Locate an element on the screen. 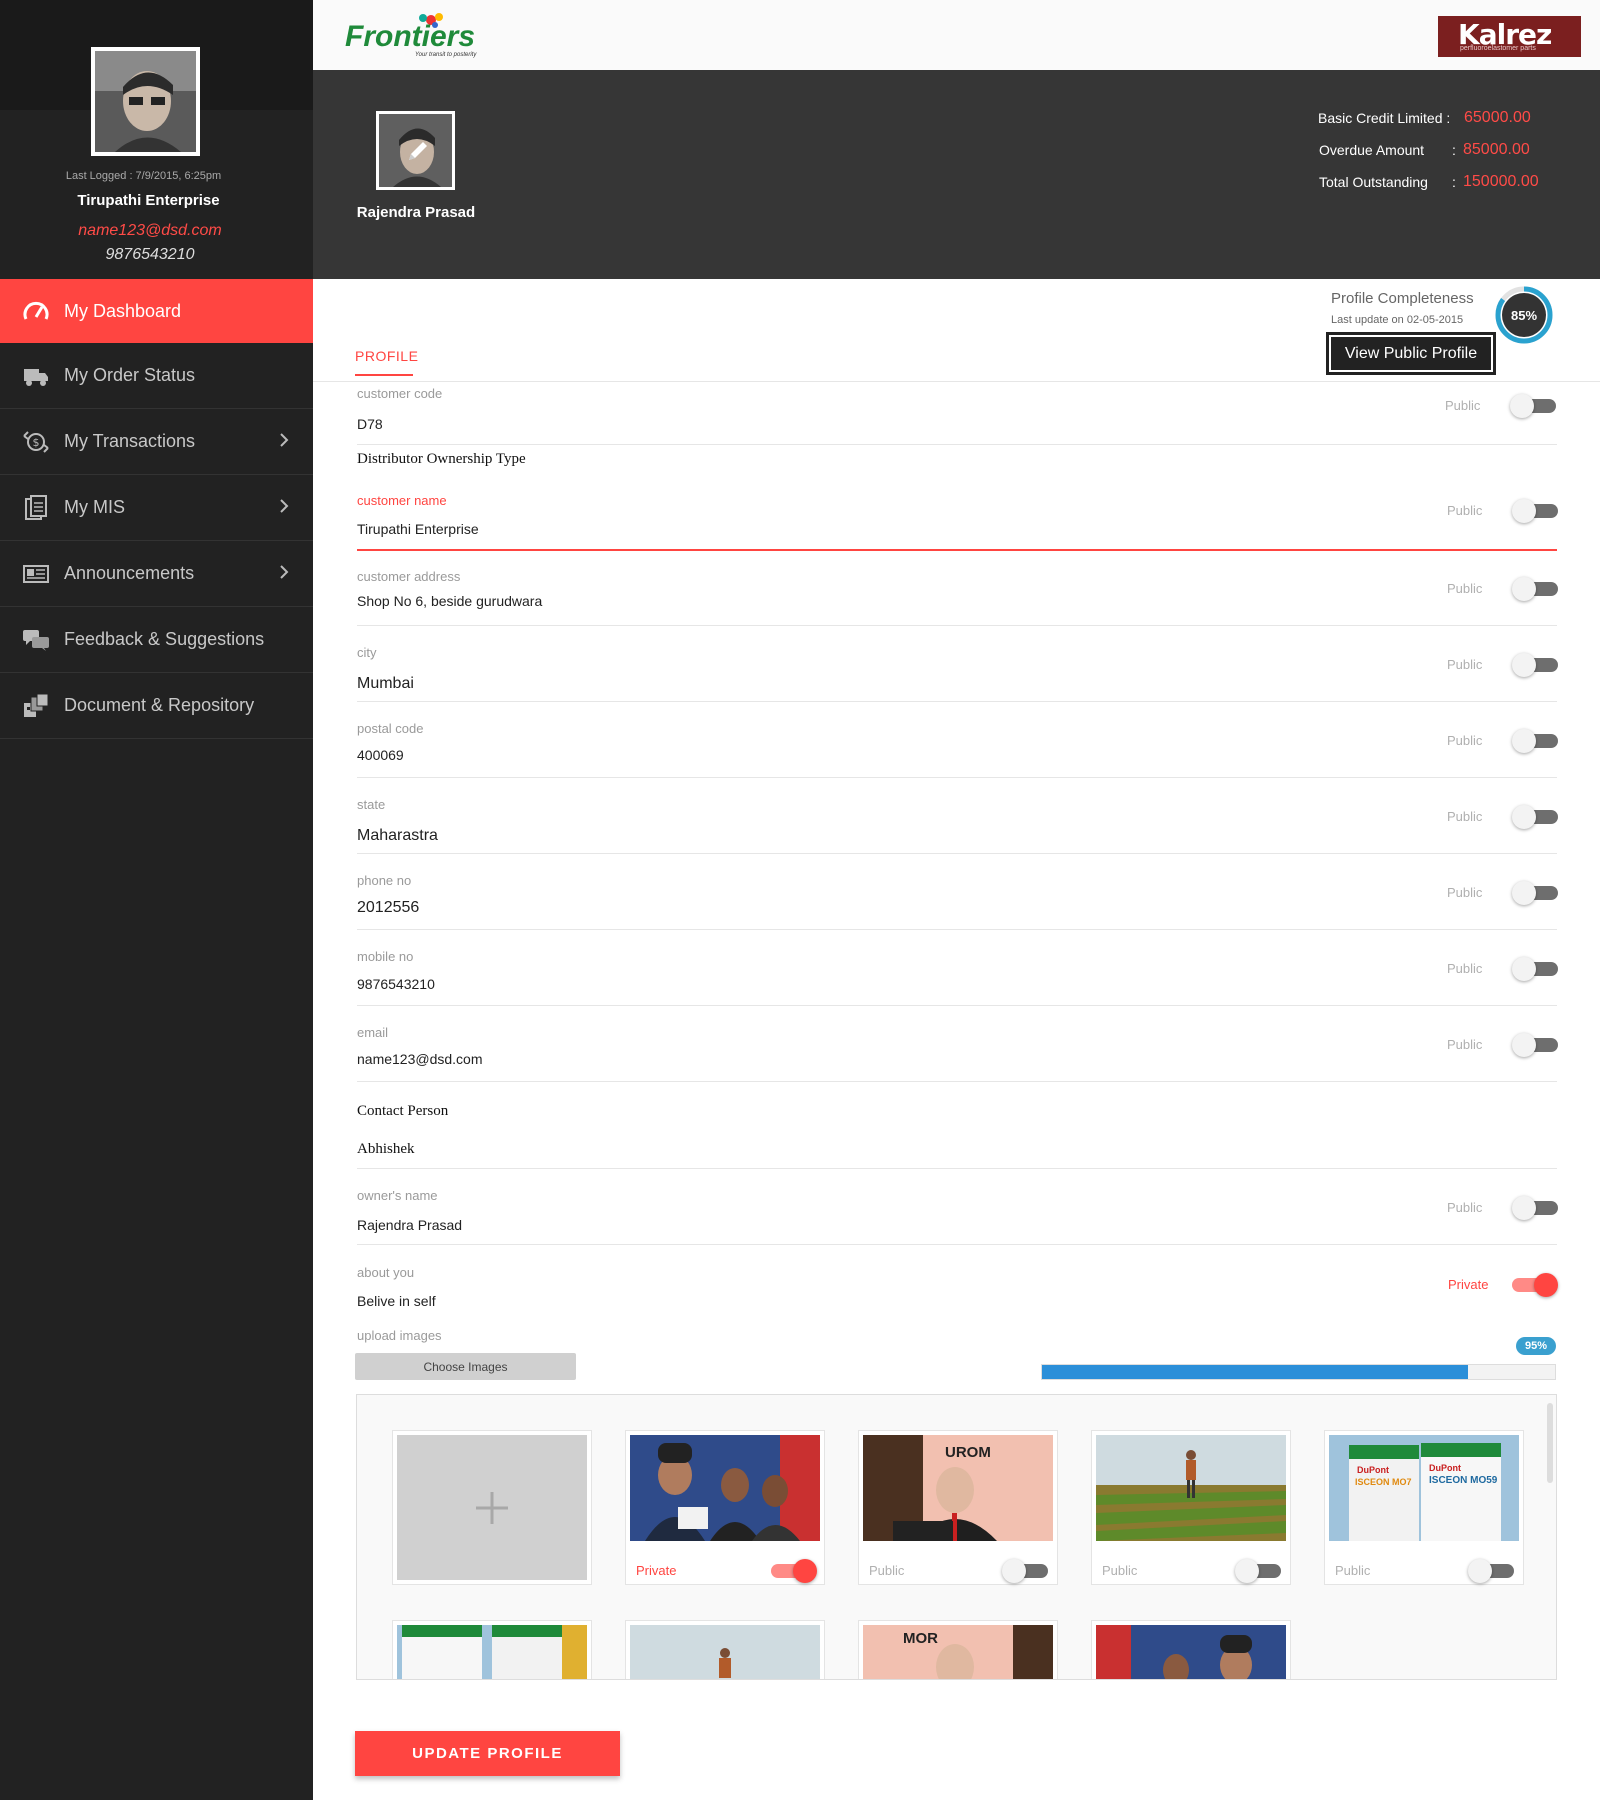 The height and width of the screenshot is (1800, 1600). gallery-image-card: Public is located at coordinates (1191, 1507).